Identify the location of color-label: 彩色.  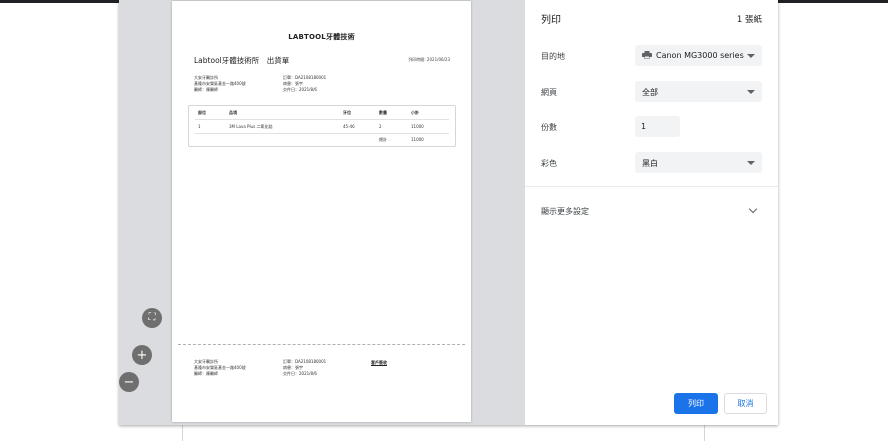
(549, 163).